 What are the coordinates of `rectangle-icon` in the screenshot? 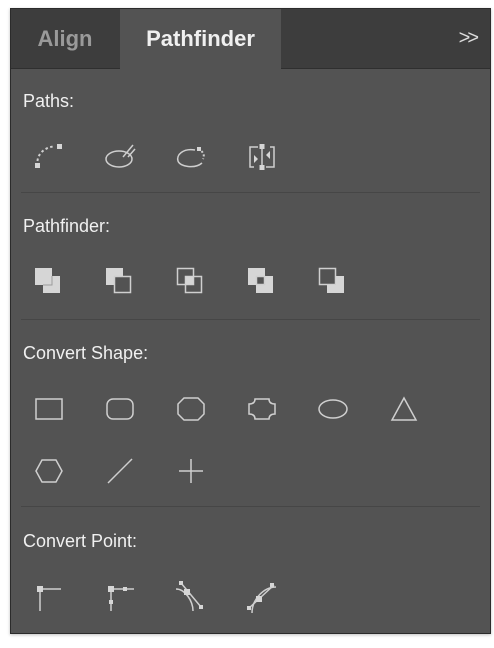 It's located at (49, 409).